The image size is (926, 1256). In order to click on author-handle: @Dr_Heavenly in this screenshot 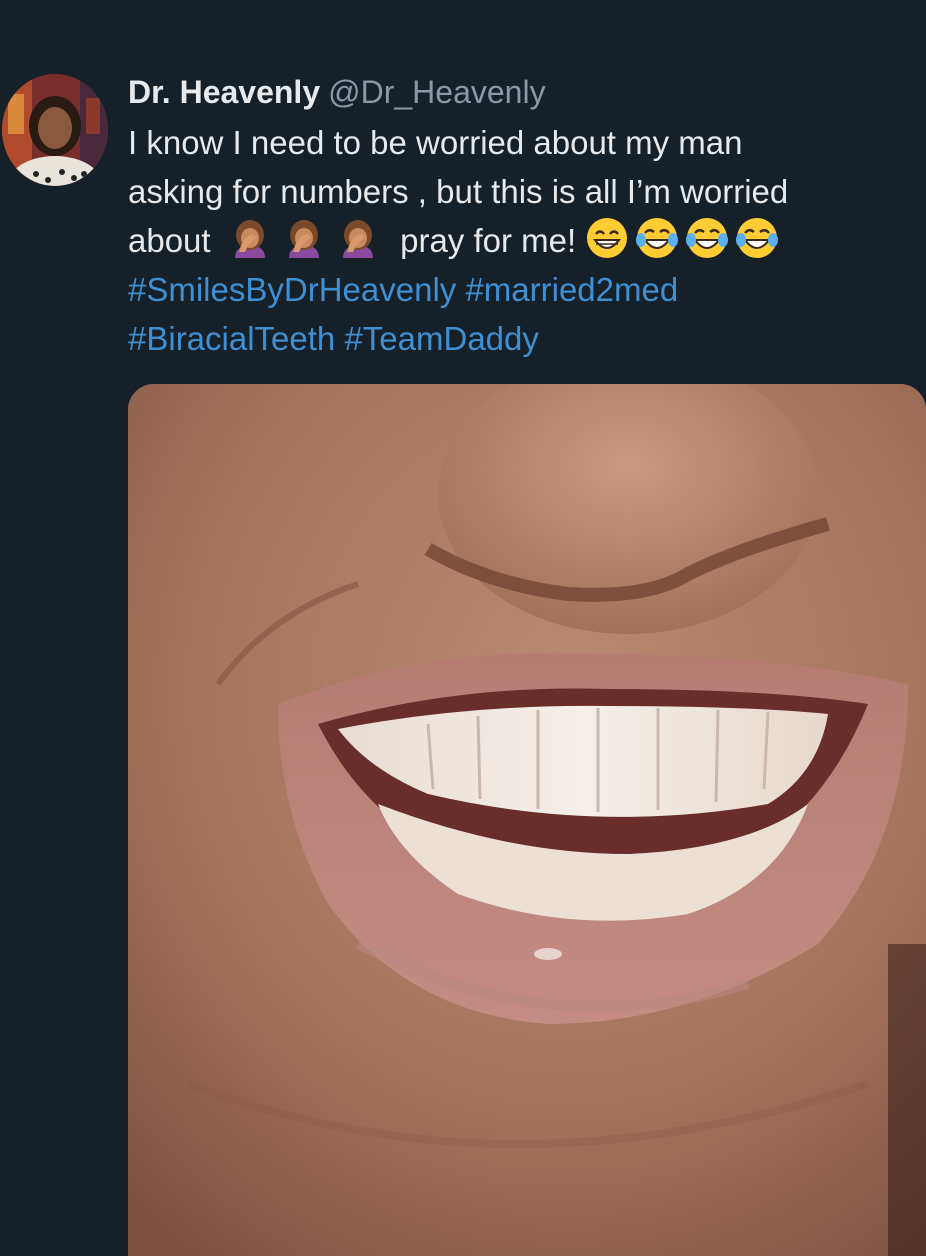, I will do `click(436, 92)`.